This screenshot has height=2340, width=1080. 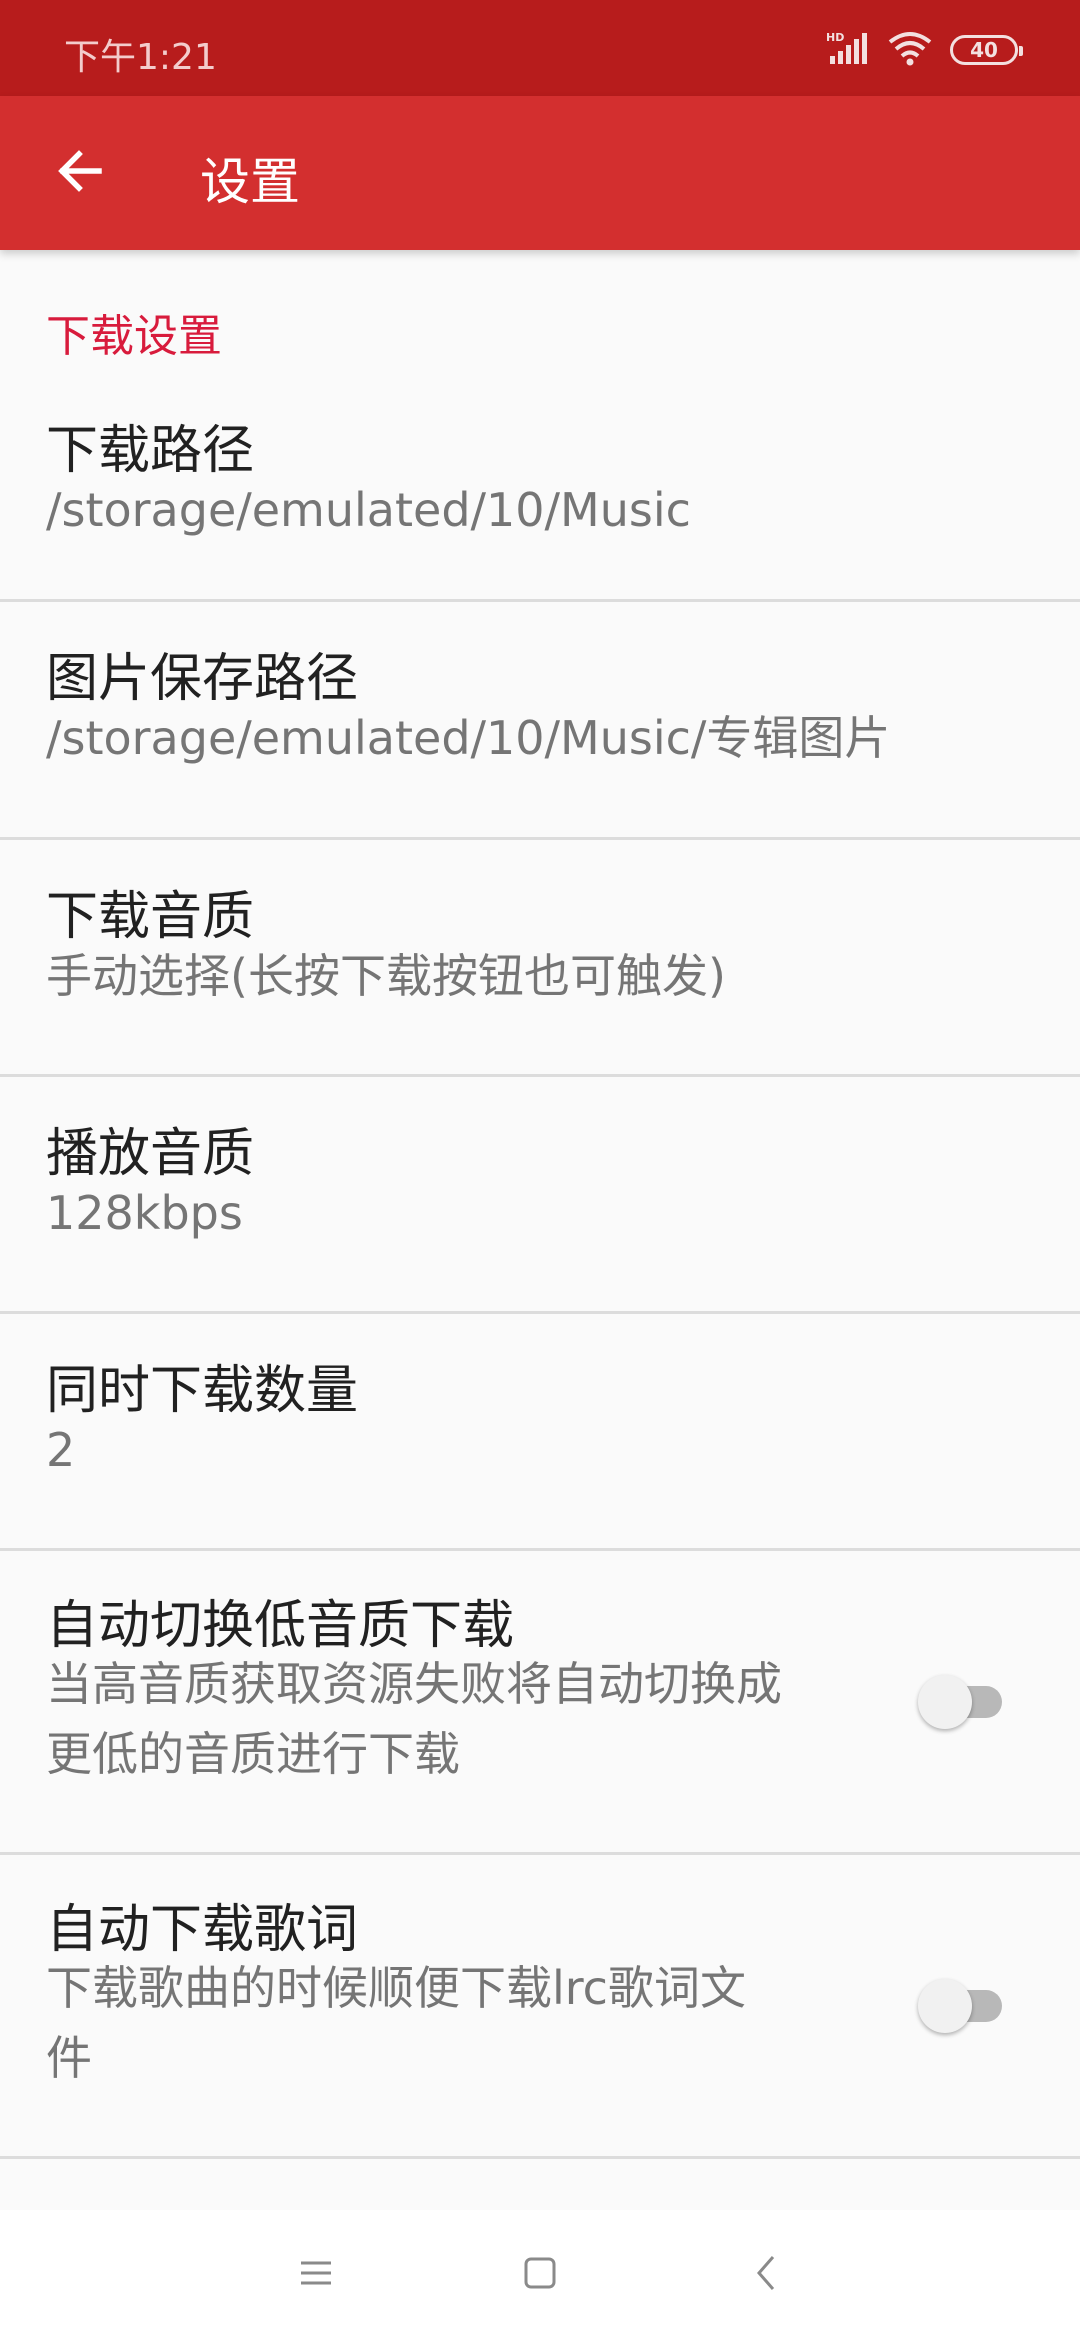 I want to click on menu-icon, so click(x=316, y=2275).